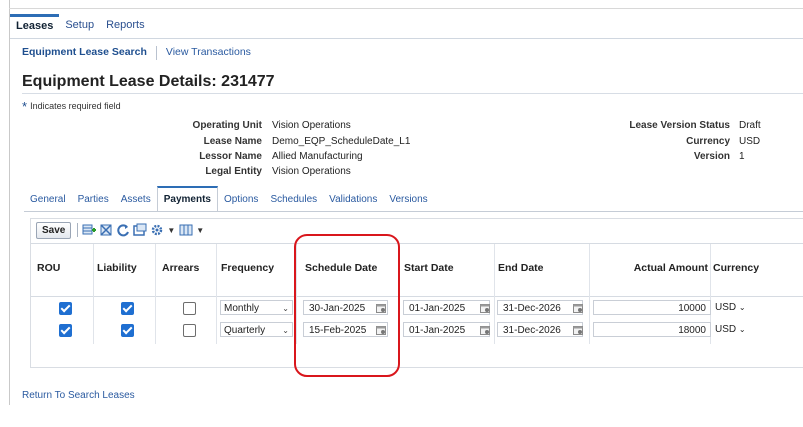 This screenshot has width=803, height=427. What do you see at coordinates (208, 53) in the screenshot?
I see `view-transactions-link: View Transactions` at bounding box center [208, 53].